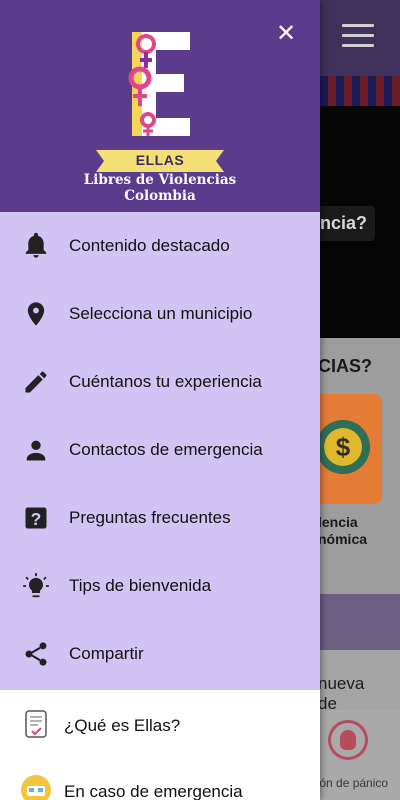 This screenshot has width=400, height=800. I want to click on menu-item-en-caso-emergencia: En caso de emergencia, so click(160, 779).